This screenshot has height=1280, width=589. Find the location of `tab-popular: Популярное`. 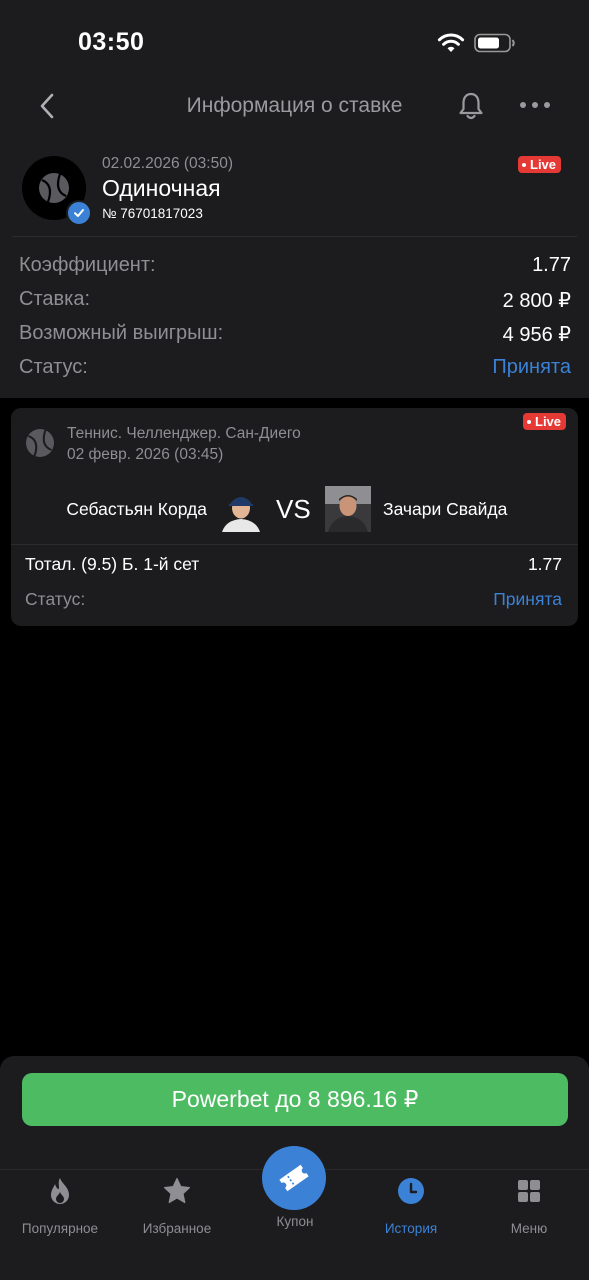

tab-popular: Популярное is located at coordinates (60, 1206).